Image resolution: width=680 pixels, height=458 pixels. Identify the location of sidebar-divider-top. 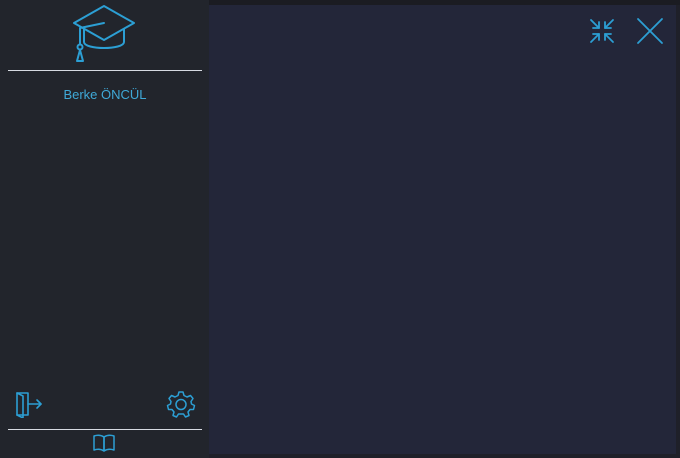
(105, 70).